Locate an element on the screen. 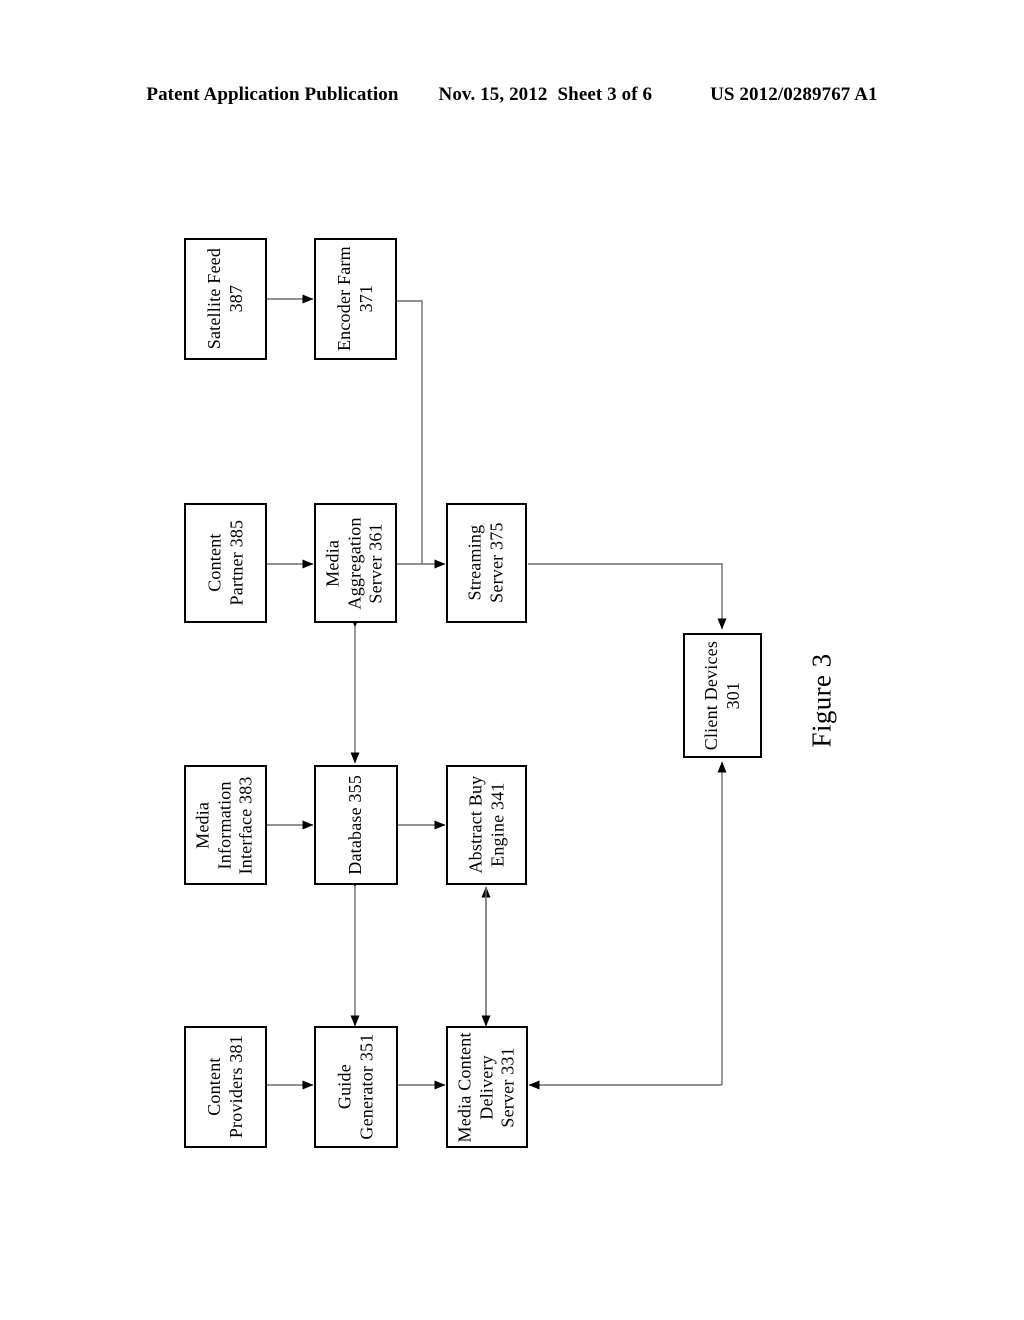  node-media-content-delivery-server-label: Media Content Delivery Server 331 is located at coordinates (486, 1087).